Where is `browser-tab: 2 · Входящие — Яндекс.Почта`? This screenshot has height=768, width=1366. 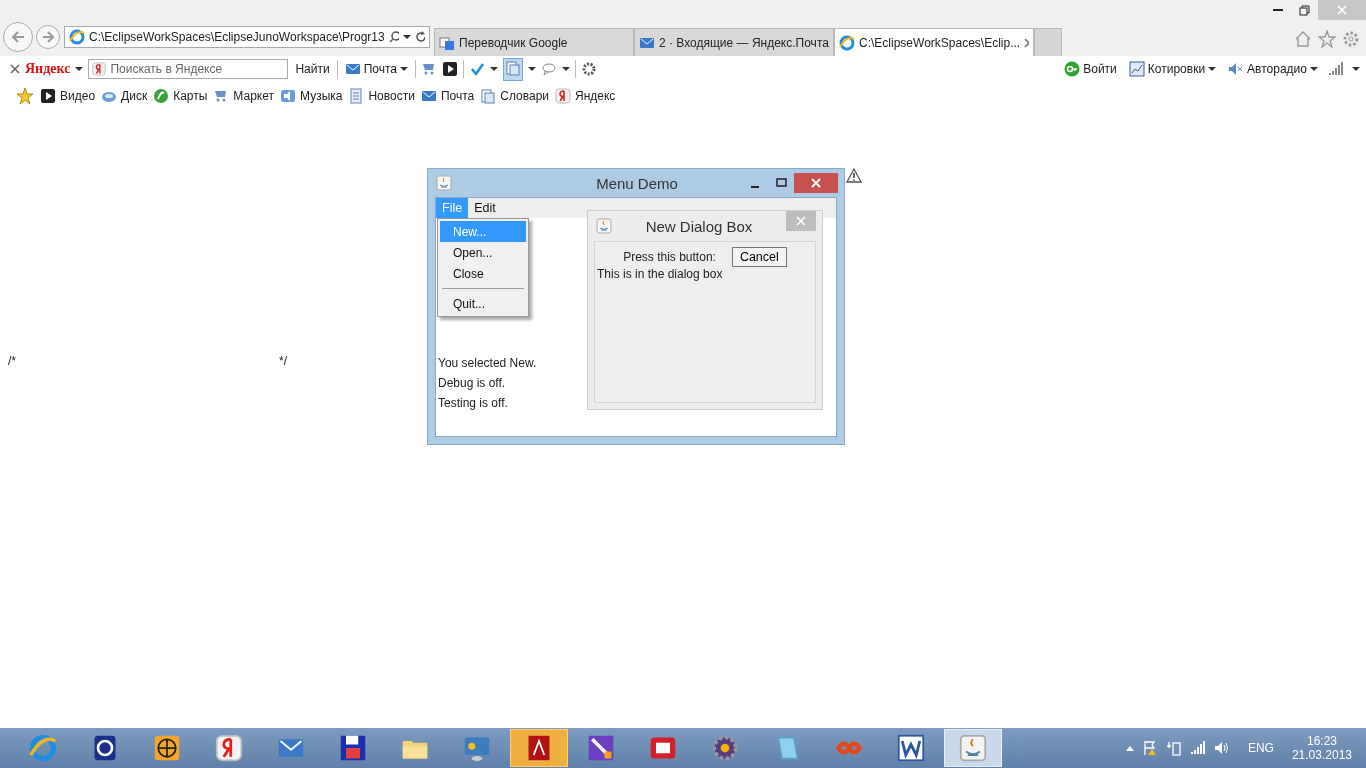
browser-tab: 2 · Входящие — Яндекс.Почта is located at coordinates (734, 42).